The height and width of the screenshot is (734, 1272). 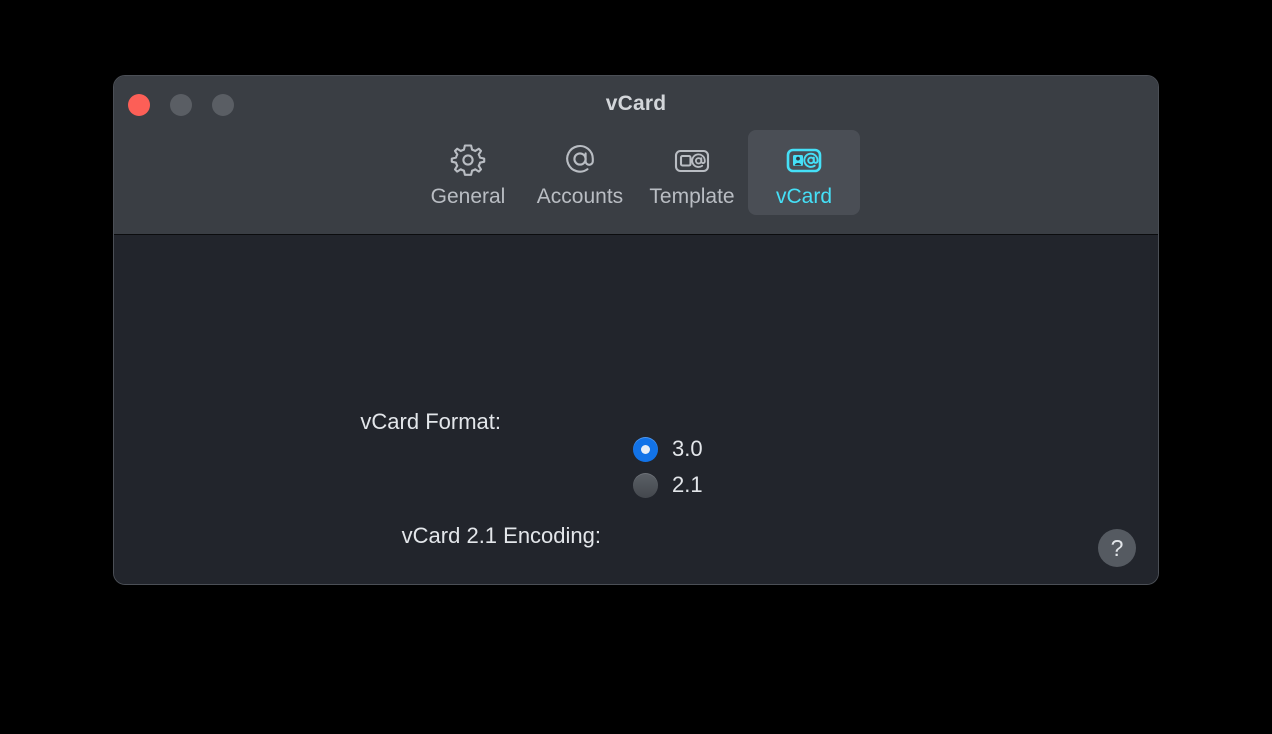 What do you see at coordinates (692, 196) in the screenshot?
I see `tab-template-label: Template` at bounding box center [692, 196].